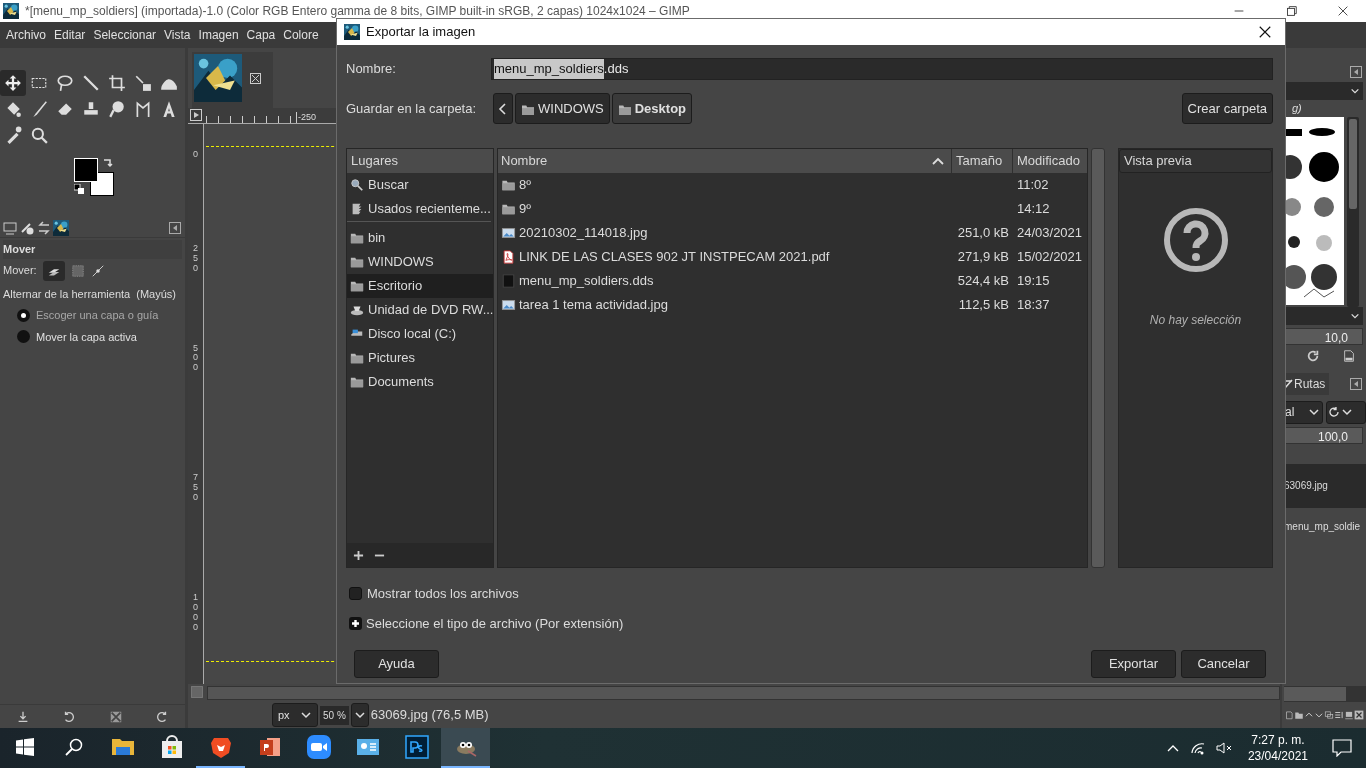  I want to click on ruler-label: 750, so click(195, 488).